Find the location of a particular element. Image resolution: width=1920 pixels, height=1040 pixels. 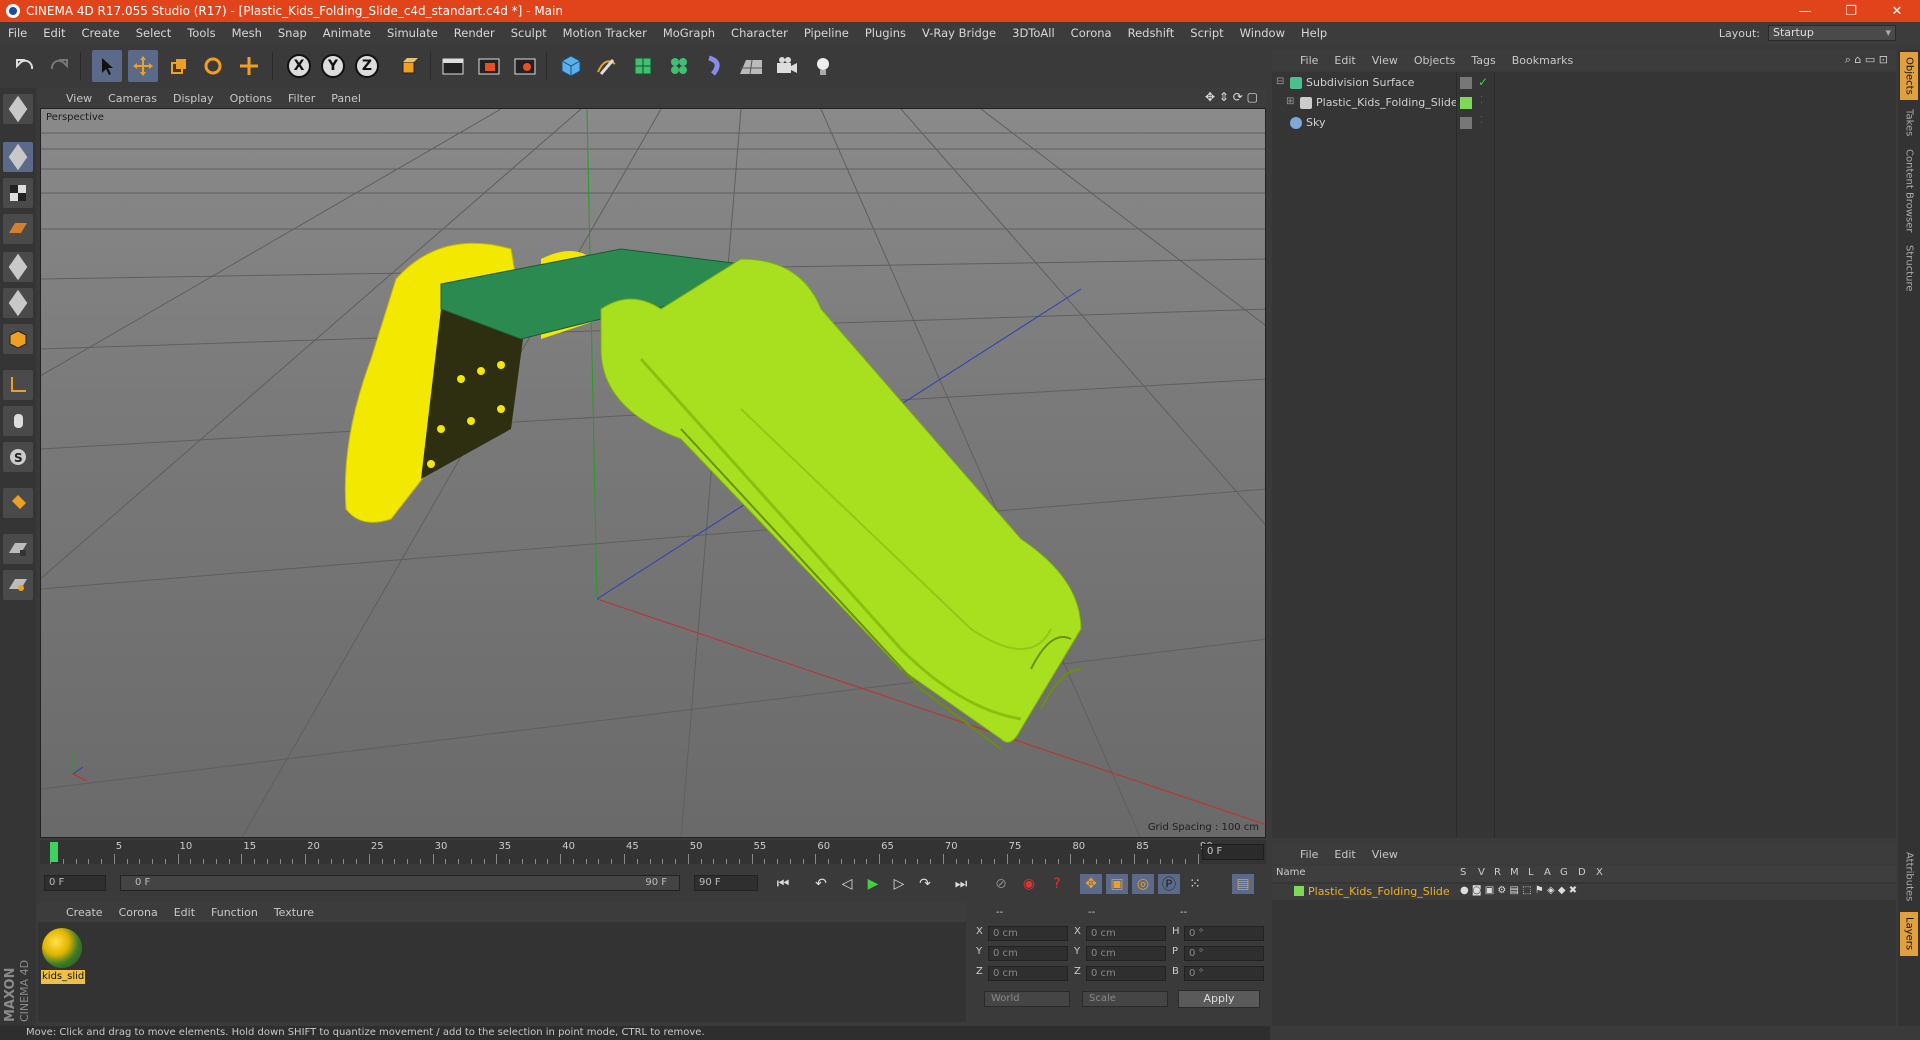

next-frame-icon: ▷ is located at coordinates (899, 884).